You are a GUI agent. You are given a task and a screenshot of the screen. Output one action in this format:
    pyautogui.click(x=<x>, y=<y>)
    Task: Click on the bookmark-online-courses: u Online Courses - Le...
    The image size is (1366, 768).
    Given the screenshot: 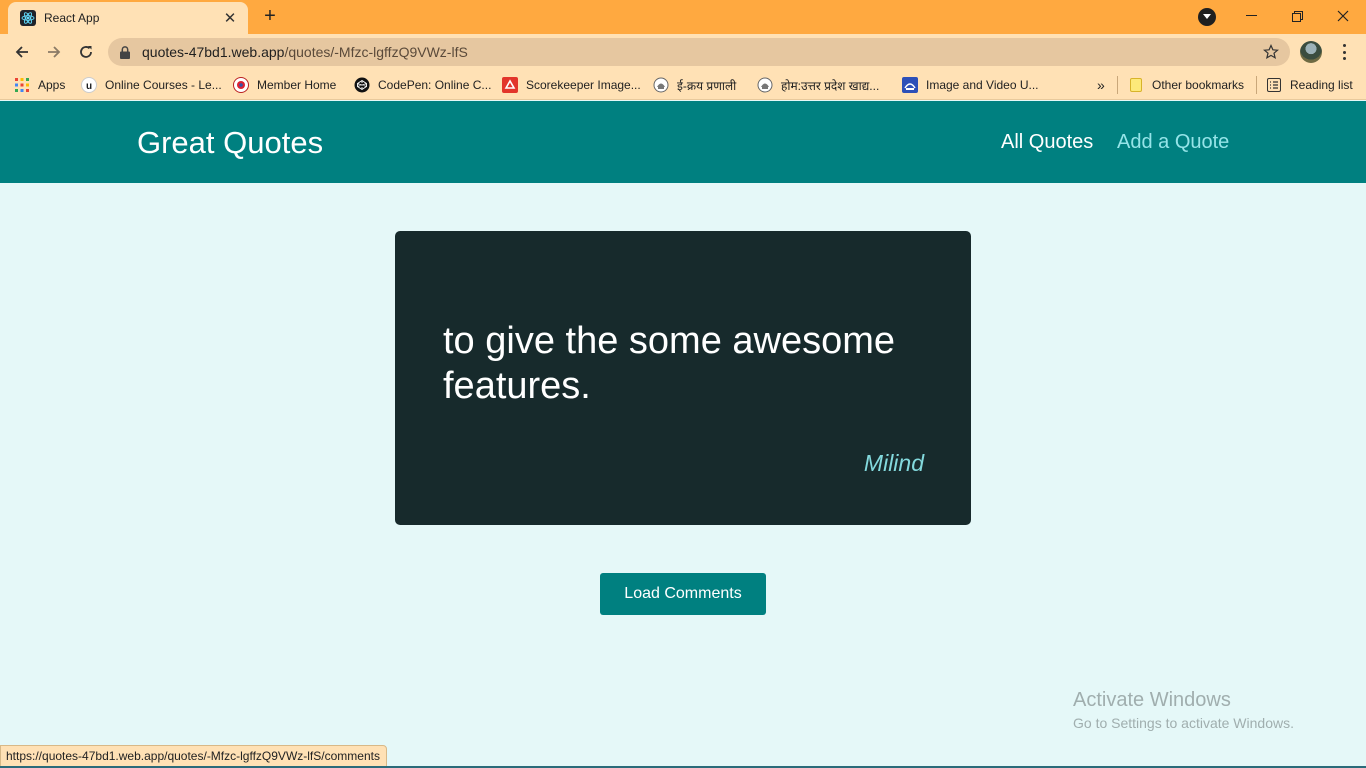 What is the action you would take?
    pyautogui.click(x=151, y=85)
    